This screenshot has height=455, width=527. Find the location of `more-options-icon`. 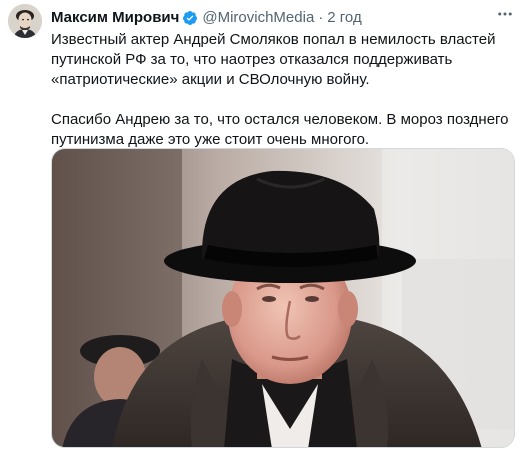

more-options-icon is located at coordinates (505, 14).